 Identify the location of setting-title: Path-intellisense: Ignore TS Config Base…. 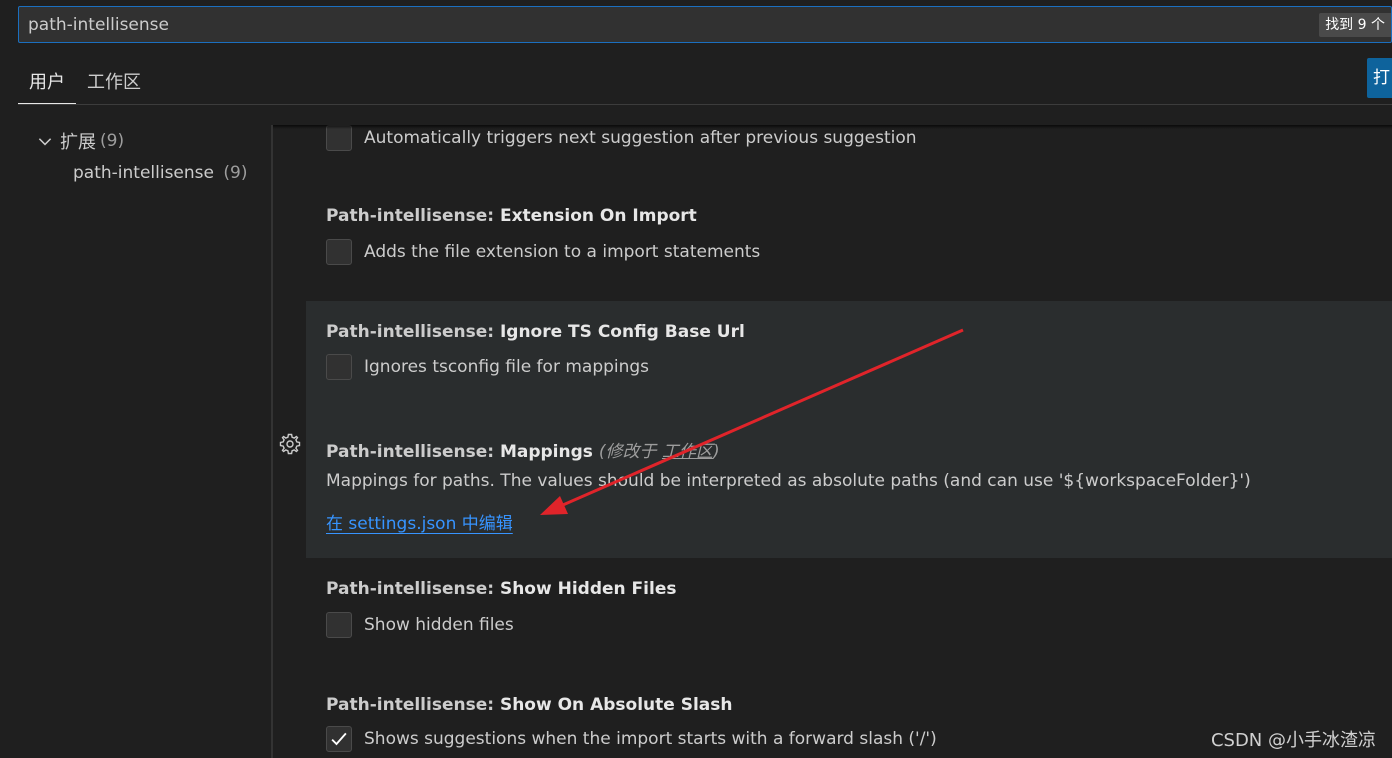
(535, 332).